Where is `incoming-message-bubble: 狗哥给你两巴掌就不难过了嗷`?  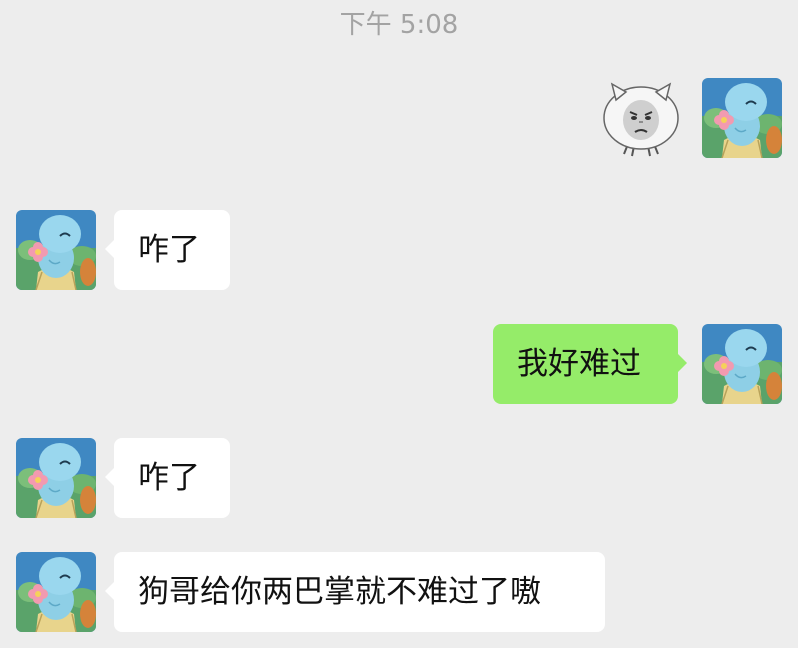
incoming-message-bubble: 狗哥给你两巴掌就不难过了嗷 is located at coordinates (355, 592).